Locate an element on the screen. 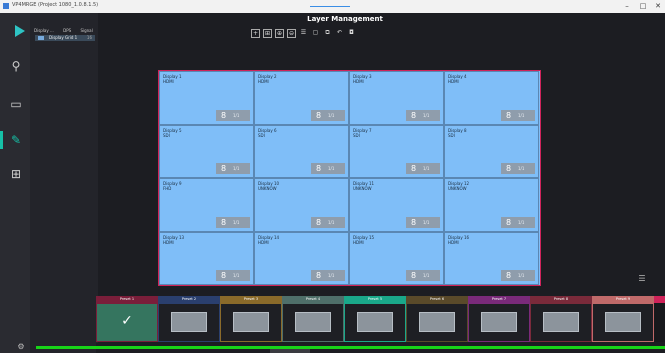 This screenshot has height=353, width=665. add-layer-icon: + is located at coordinates (255, 33).